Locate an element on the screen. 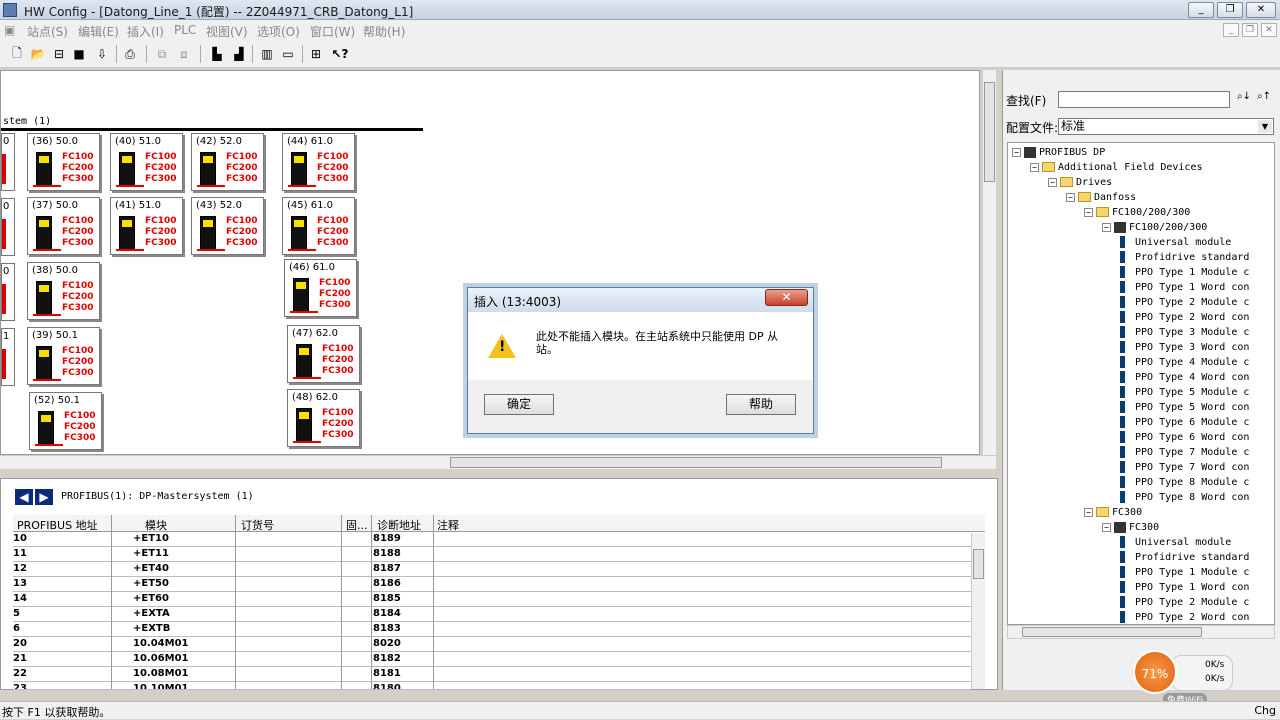 The image size is (1280, 720). column-header: PROFIBUS 地址 is located at coordinates (57, 525).